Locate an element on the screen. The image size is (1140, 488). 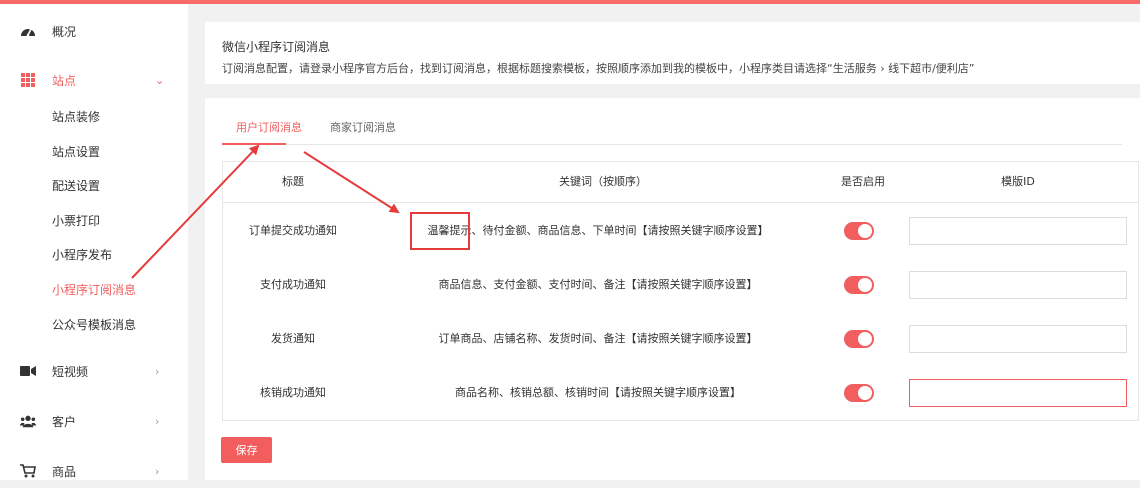
grid-icon is located at coordinates (28, 80).